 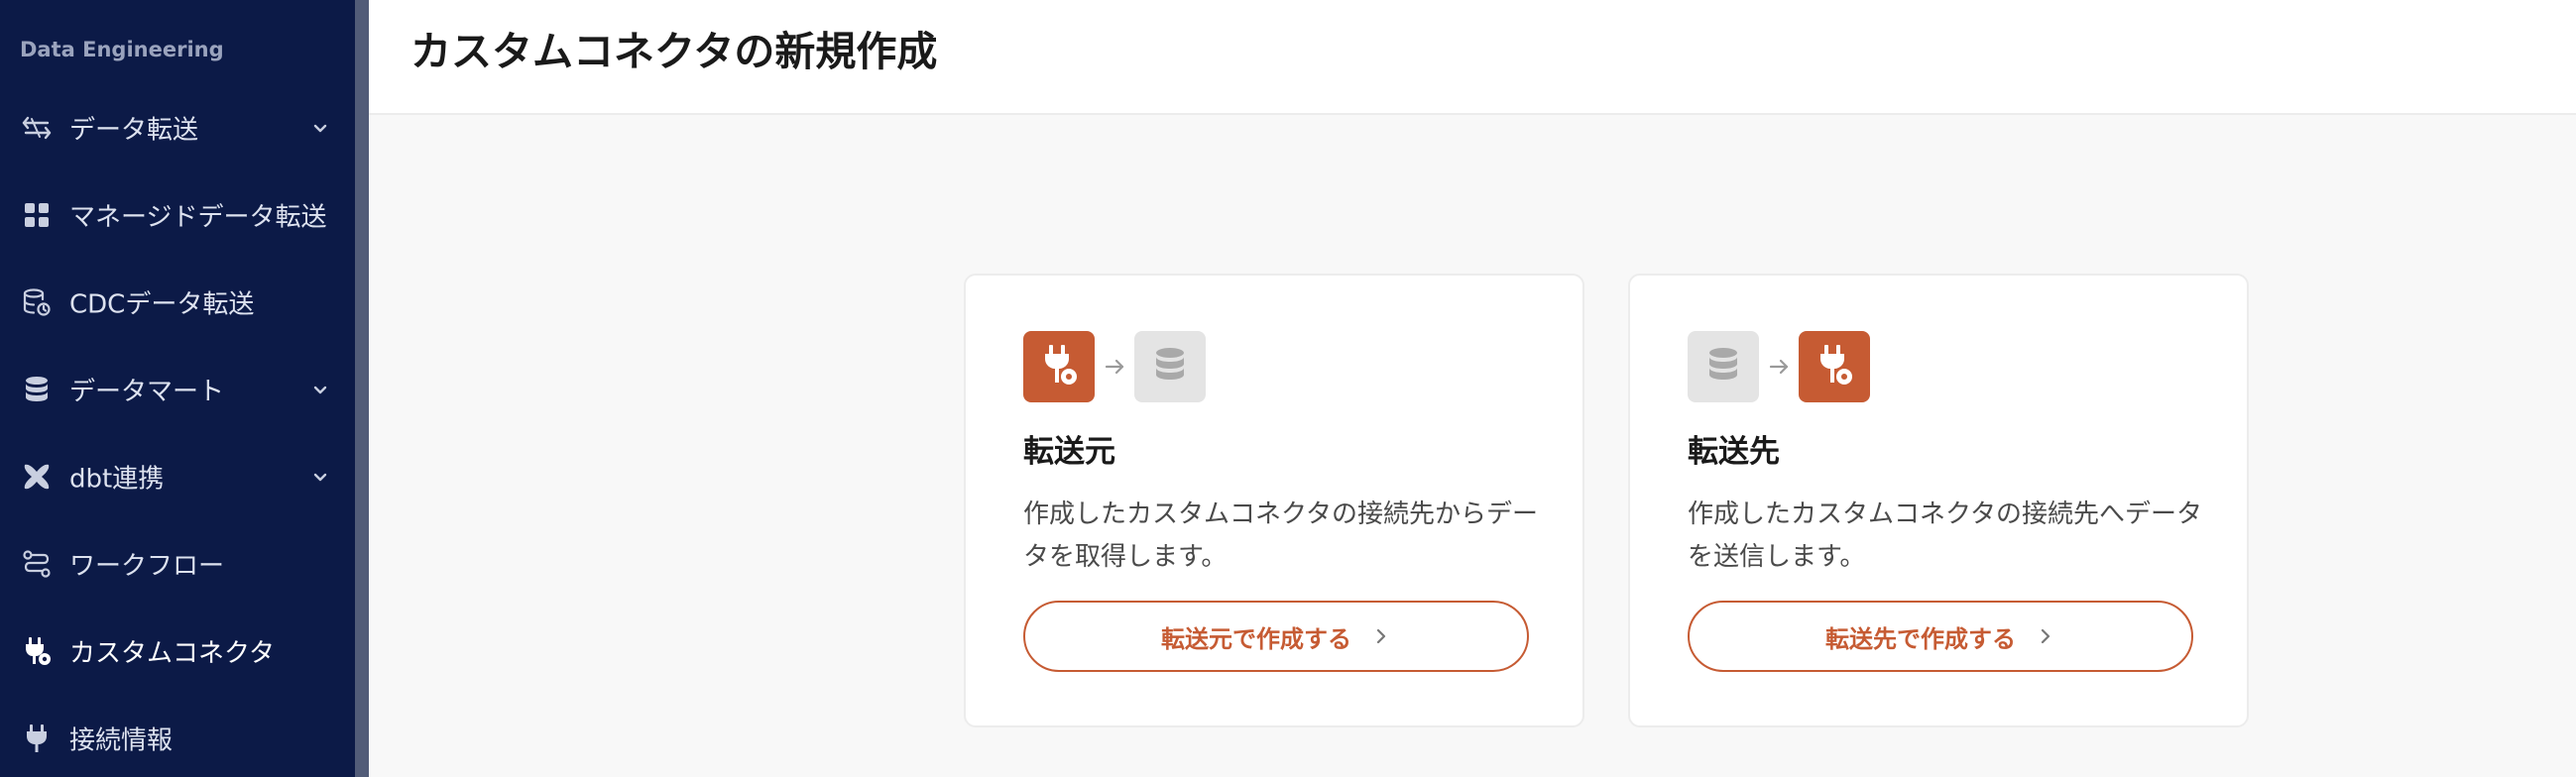 I want to click on create-as-source-button: 転送元で作成する, so click(x=1276, y=636).